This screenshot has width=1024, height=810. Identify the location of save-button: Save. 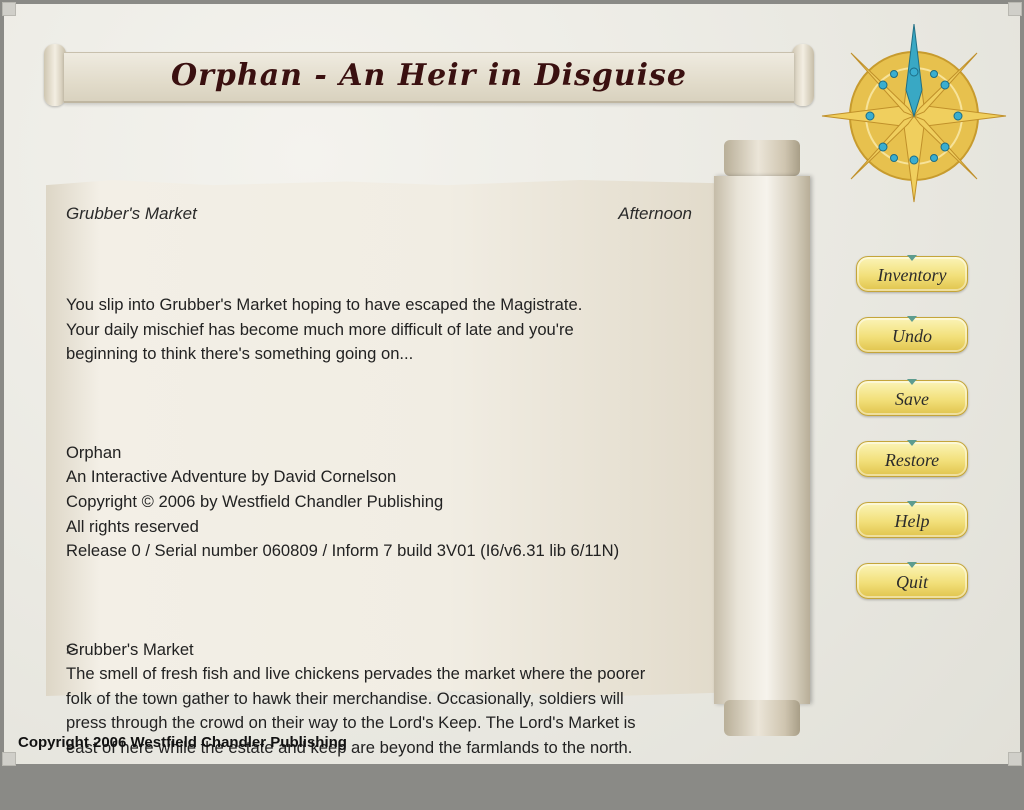
(912, 397).